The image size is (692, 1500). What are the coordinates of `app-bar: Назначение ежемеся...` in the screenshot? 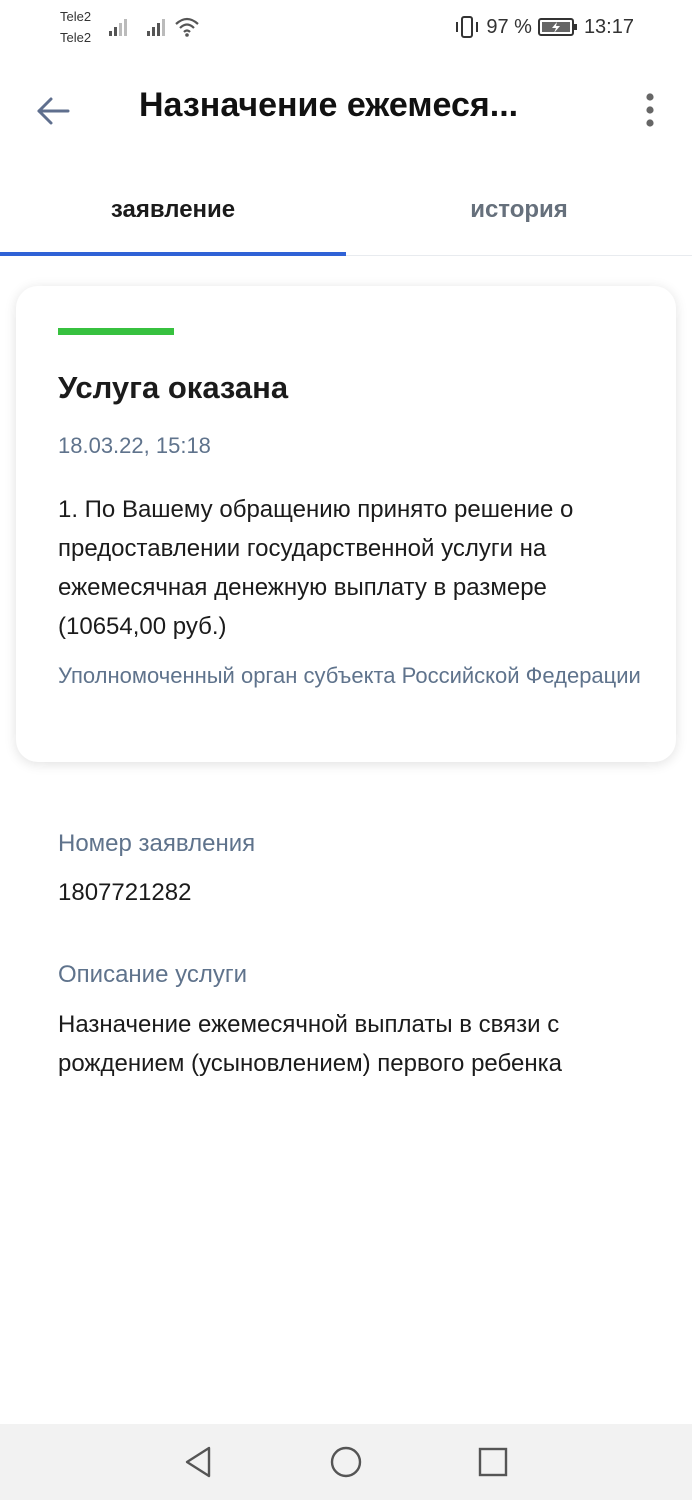 It's located at (346, 110).